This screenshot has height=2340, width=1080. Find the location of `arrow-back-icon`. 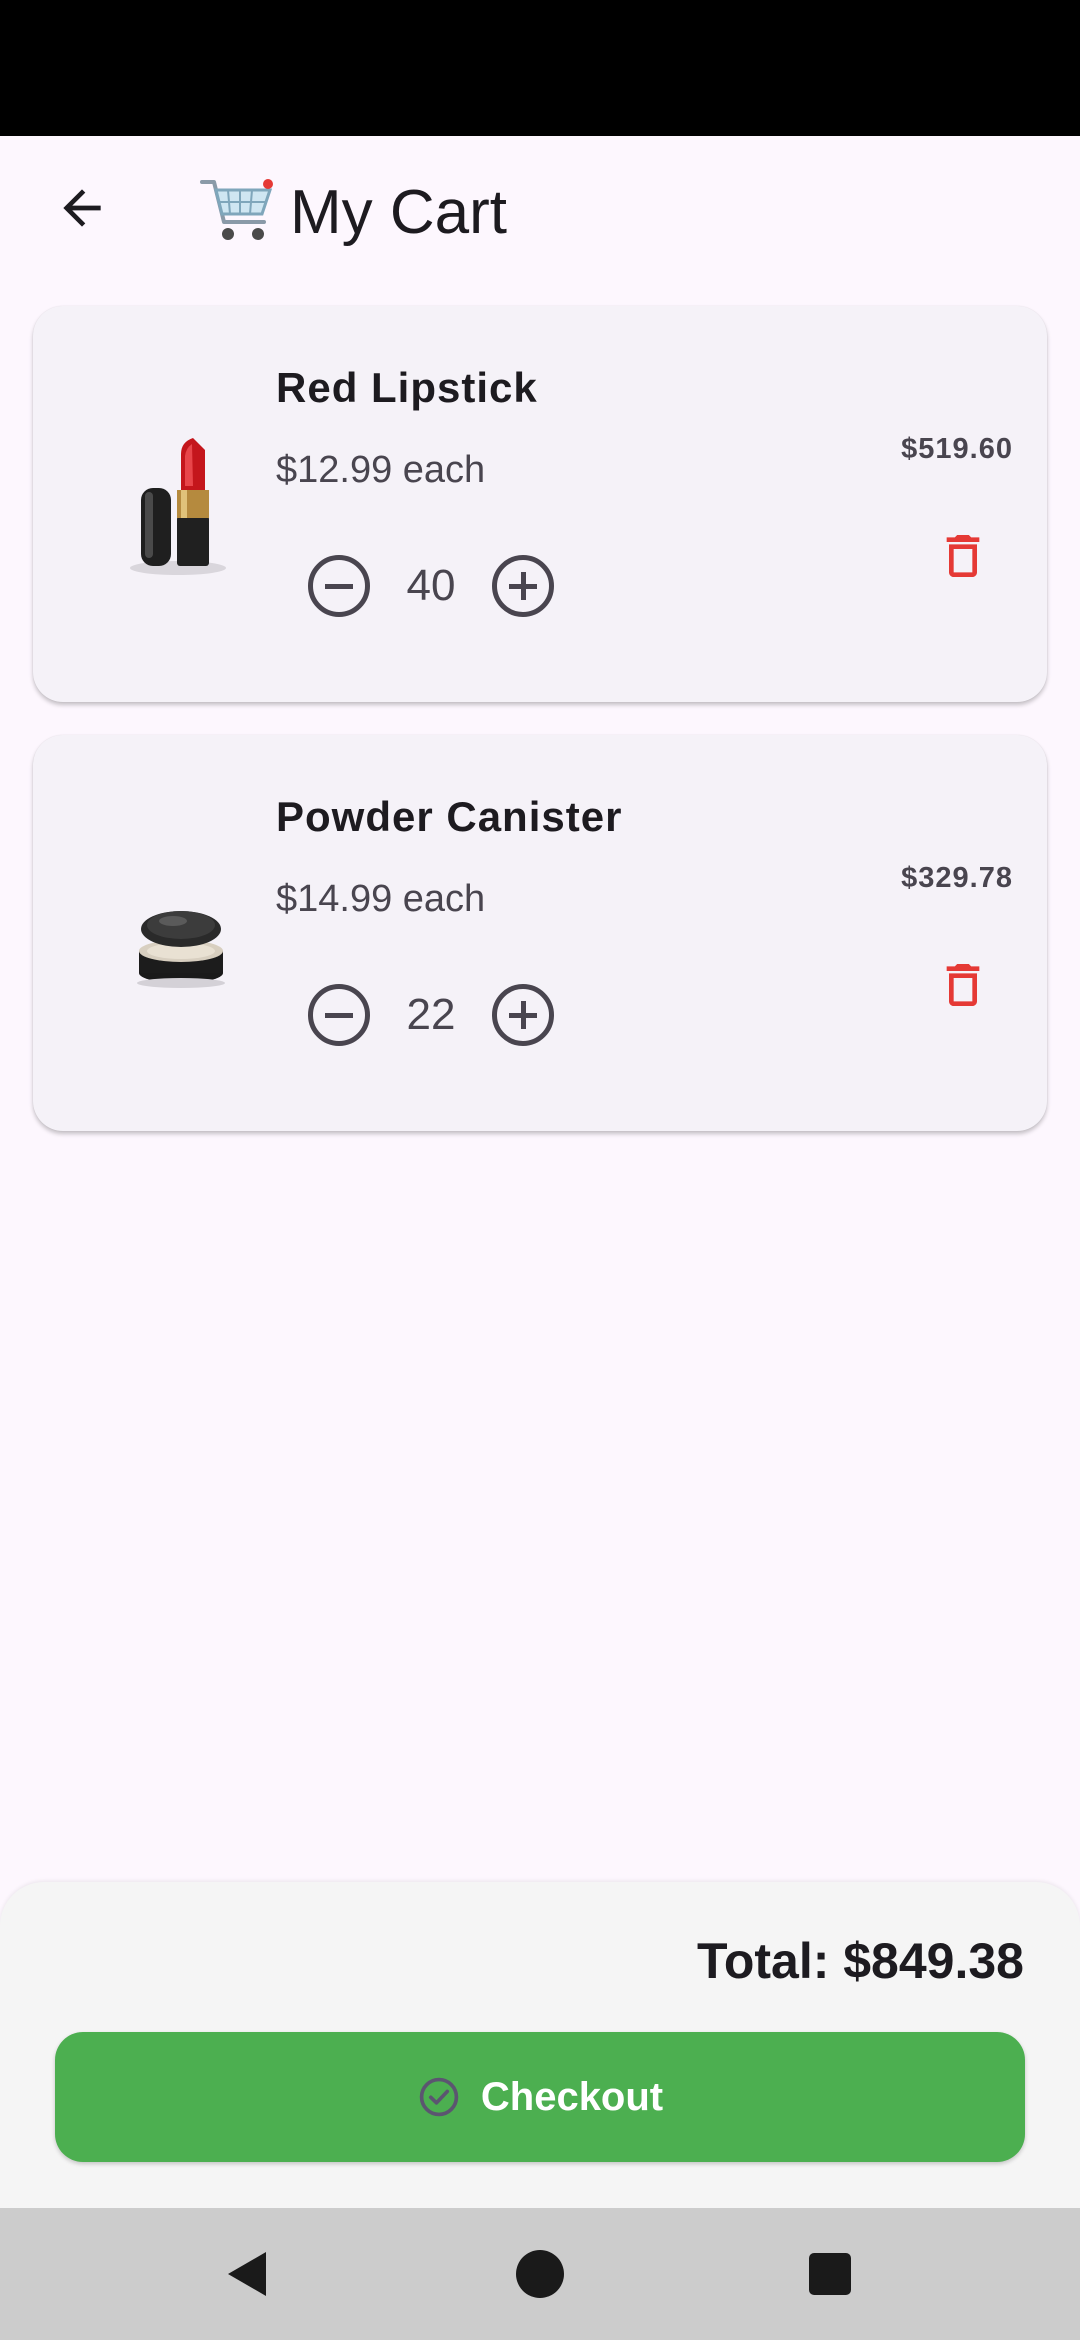

arrow-back-icon is located at coordinates (82, 208).